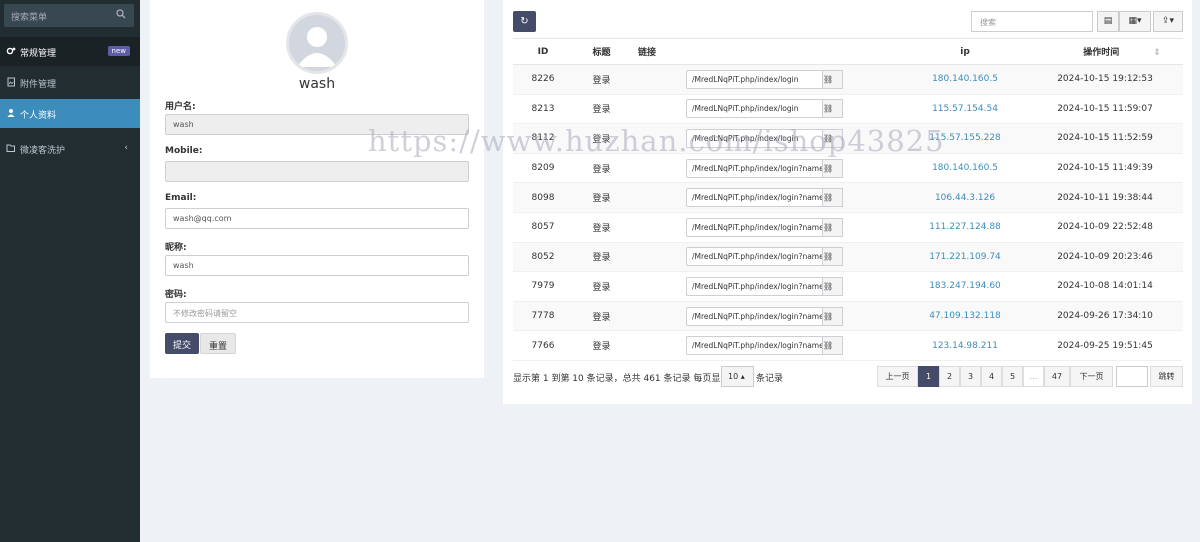 The image size is (1200, 542). Describe the element at coordinates (766, 51) in the screenshot. I see `column-header-url: 链接` at that location.